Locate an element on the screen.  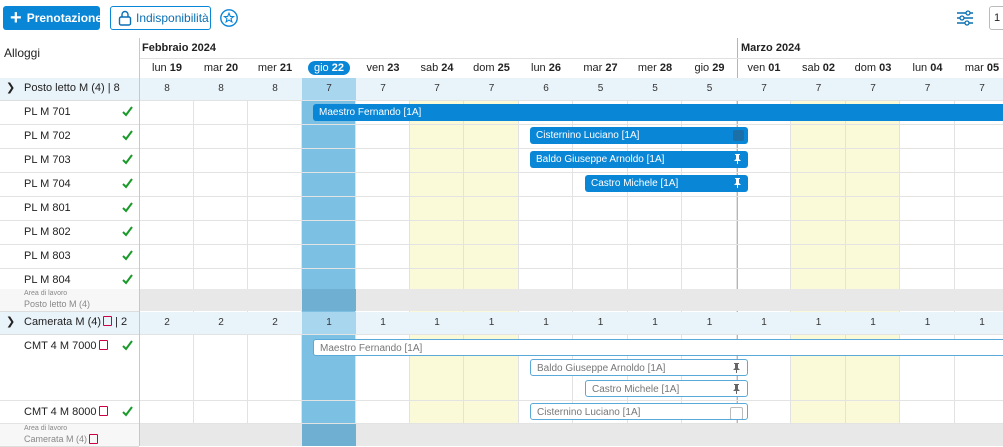
day-header: lun 26 is located at coordinates (546, 68).